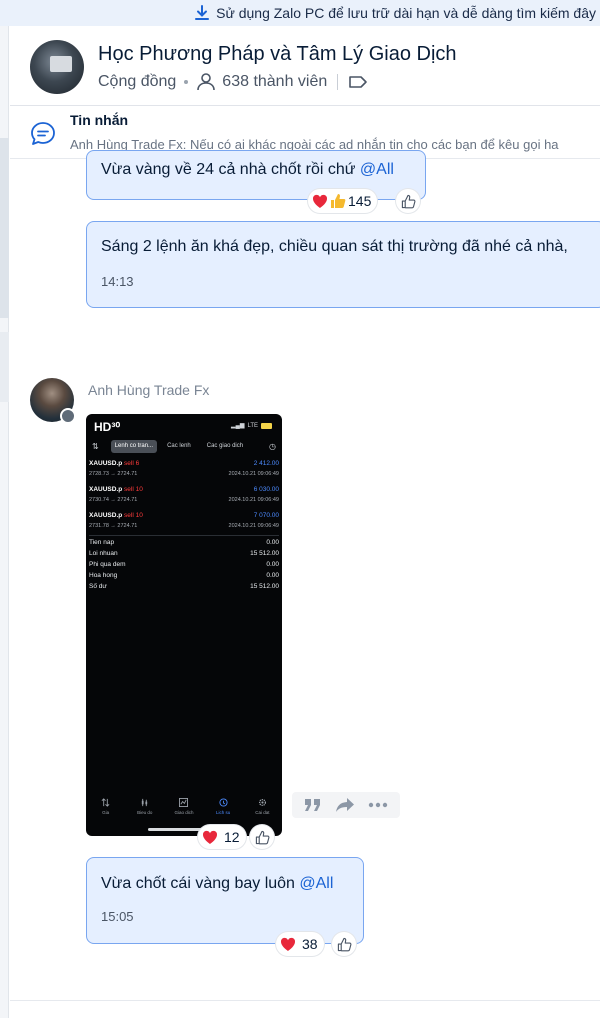  I want to click on group-meta: Cộng đồng 638 thành viên, so click(233, 82).